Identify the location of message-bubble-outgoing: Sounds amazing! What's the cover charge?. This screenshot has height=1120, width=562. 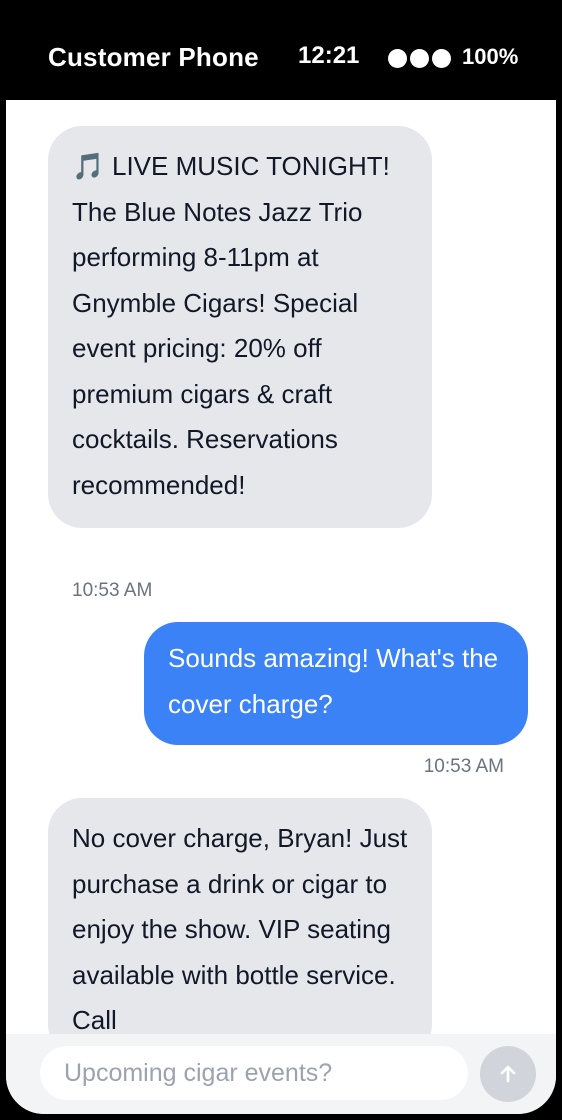
(336, 683).